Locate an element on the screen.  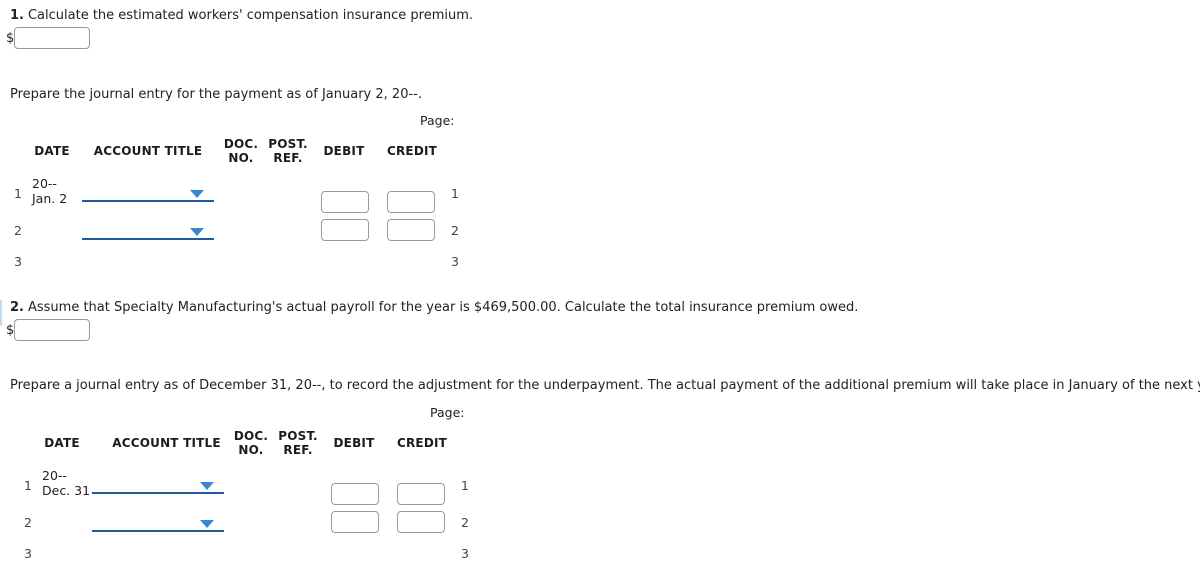
journal-1-row-2-debit-input is located at coordinates (345, 230).